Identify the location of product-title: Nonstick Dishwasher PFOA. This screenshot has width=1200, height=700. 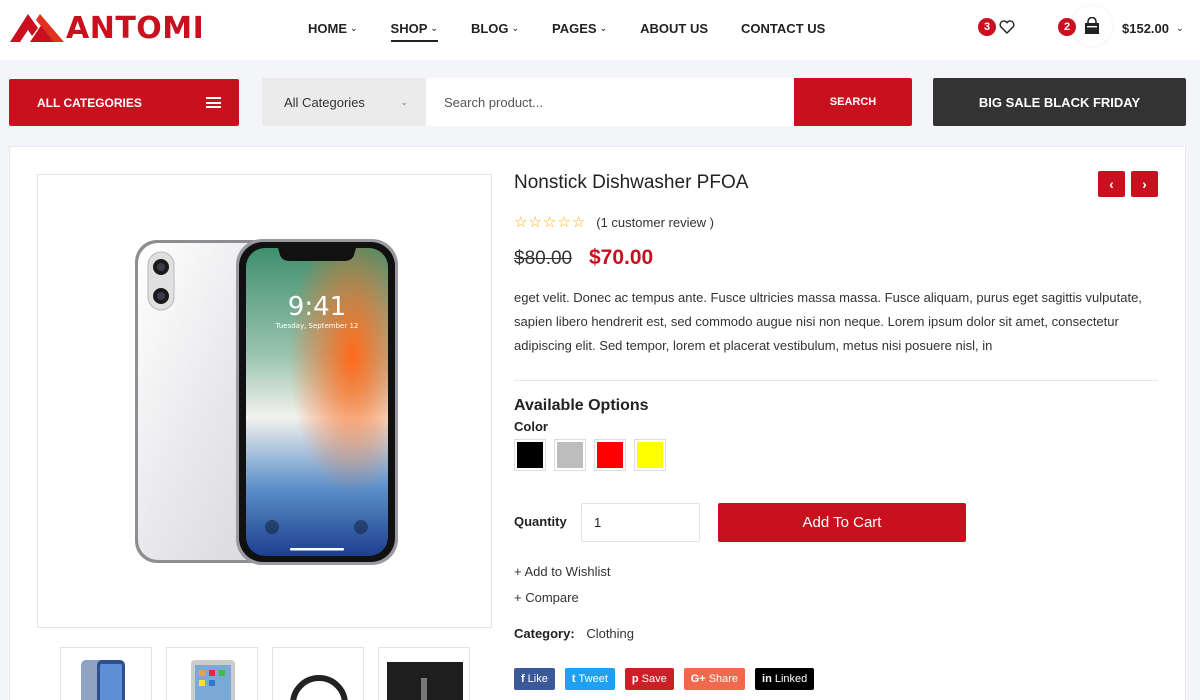
(631, 182).